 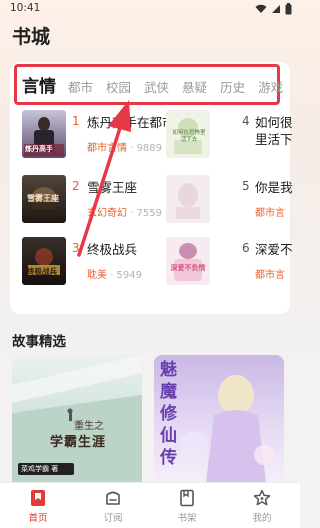 What do you see at coordinates (233, 263) in the screenshot?
I see `book-item-6: 深爱不负情 6 深爱不 都市言` at bounding box center [233, 263].